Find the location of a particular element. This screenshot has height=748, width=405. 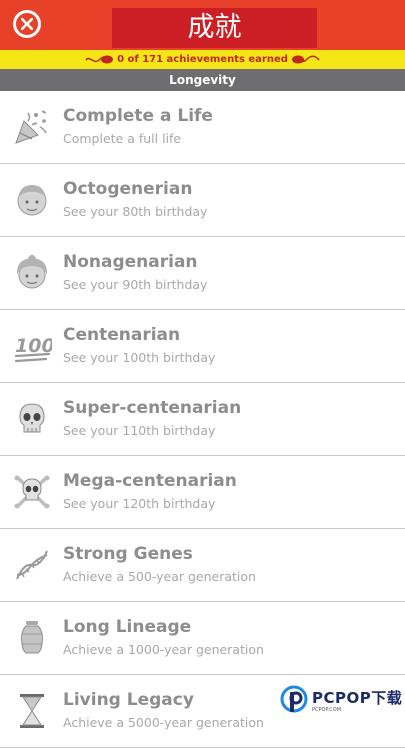

header-bar: 成就 is located at coordinates (202, 25).